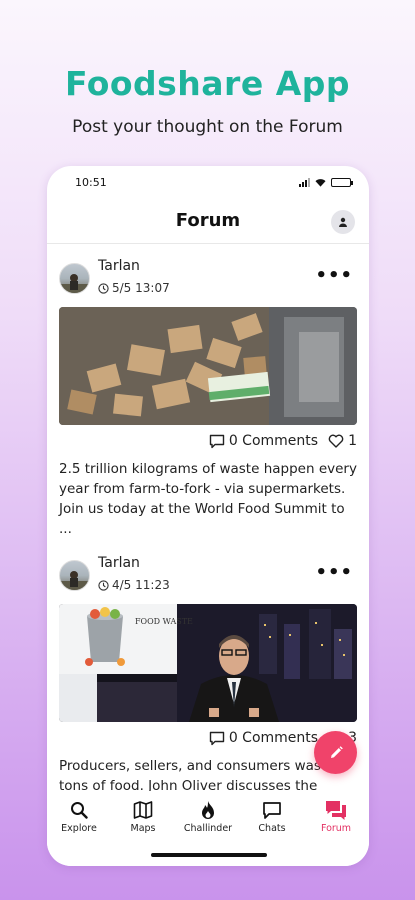 The image size is (415, 900). Describe the element at coordinates (208, 810) in the screenshot. I see `flame-icon` at that location.